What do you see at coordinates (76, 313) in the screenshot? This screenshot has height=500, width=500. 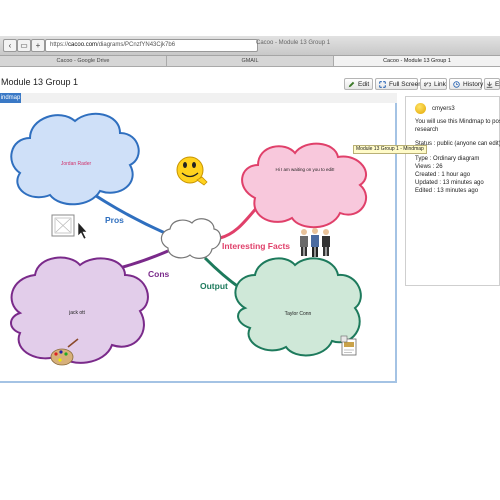 I see `bottom-left-cloud-text: jack ott` at bounding box center [76, 313].